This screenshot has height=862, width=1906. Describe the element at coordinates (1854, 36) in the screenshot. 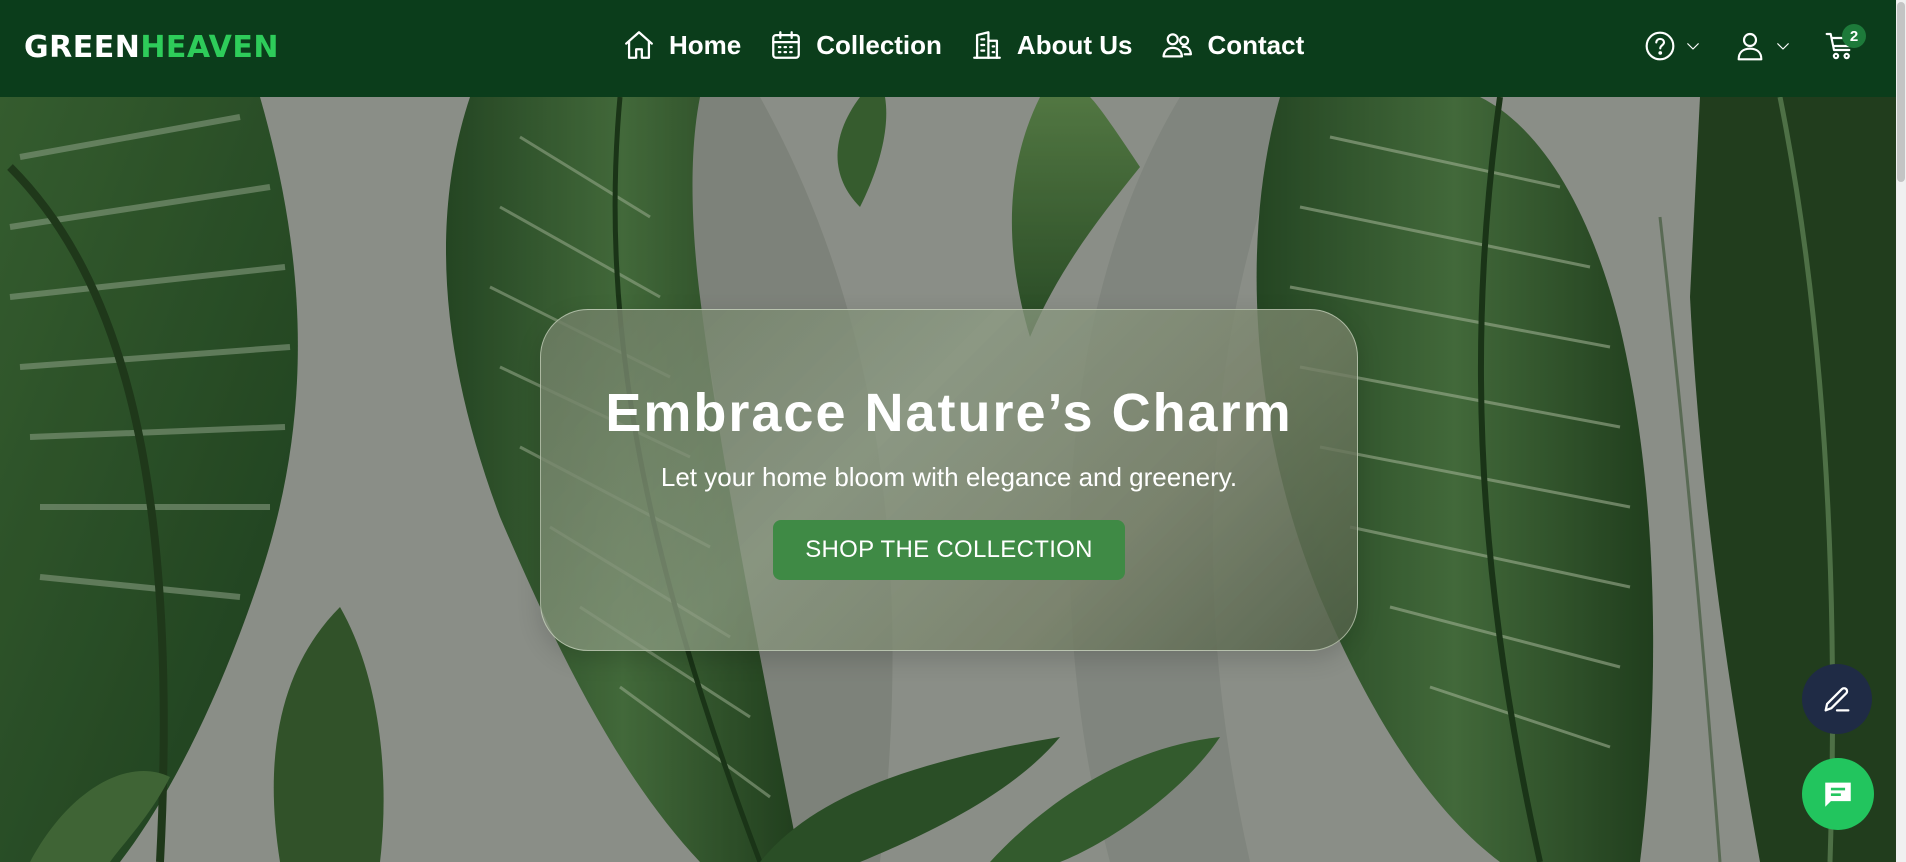

I see `cart-count-badge: 2` at that location.